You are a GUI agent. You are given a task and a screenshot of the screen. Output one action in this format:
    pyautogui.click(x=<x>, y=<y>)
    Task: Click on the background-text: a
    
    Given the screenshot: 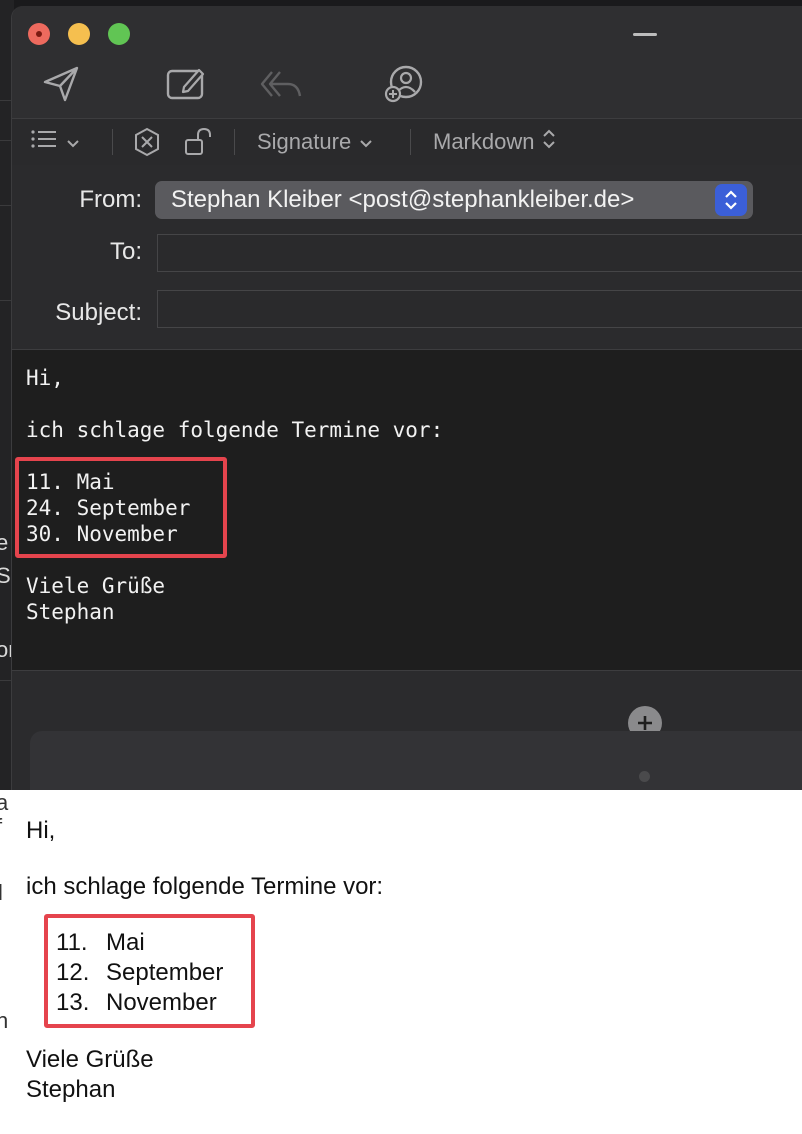 What is the action you would take?
    pyautogui.click(x=4, y=802)
    